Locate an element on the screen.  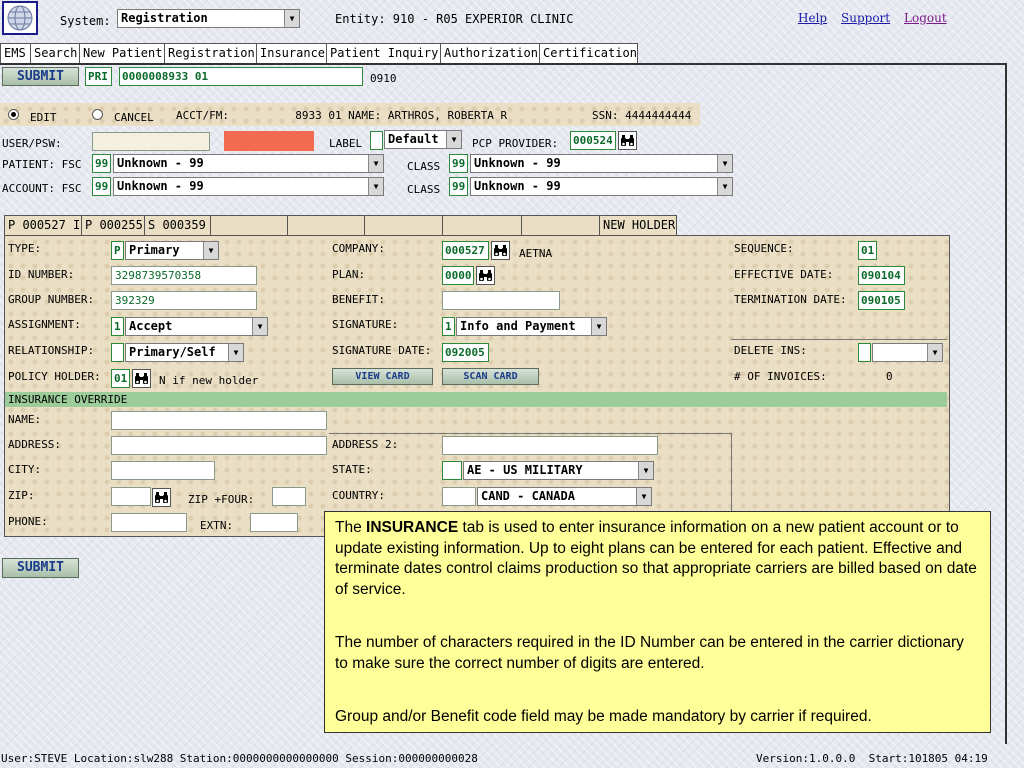
support-link: Support is located at coordinates (865, 18).